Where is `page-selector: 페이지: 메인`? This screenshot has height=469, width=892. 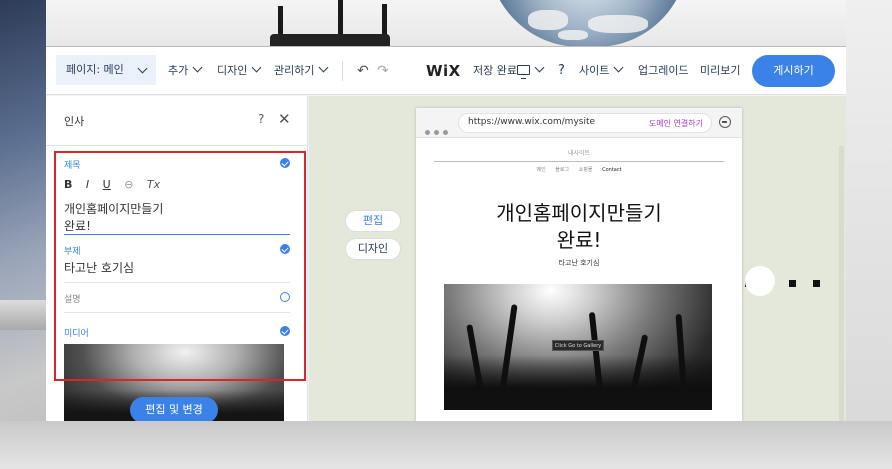 page-selector: 페이지: 메인 is located at coordinates (106, 70).